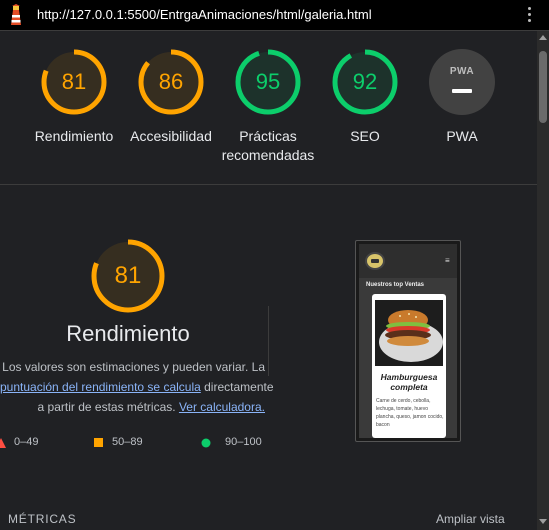 The width and height of the screenshot is (549, 530). Describe the element at coordinates (74, 81) in the screenshot. I see `gauge-score: 81` at that location.